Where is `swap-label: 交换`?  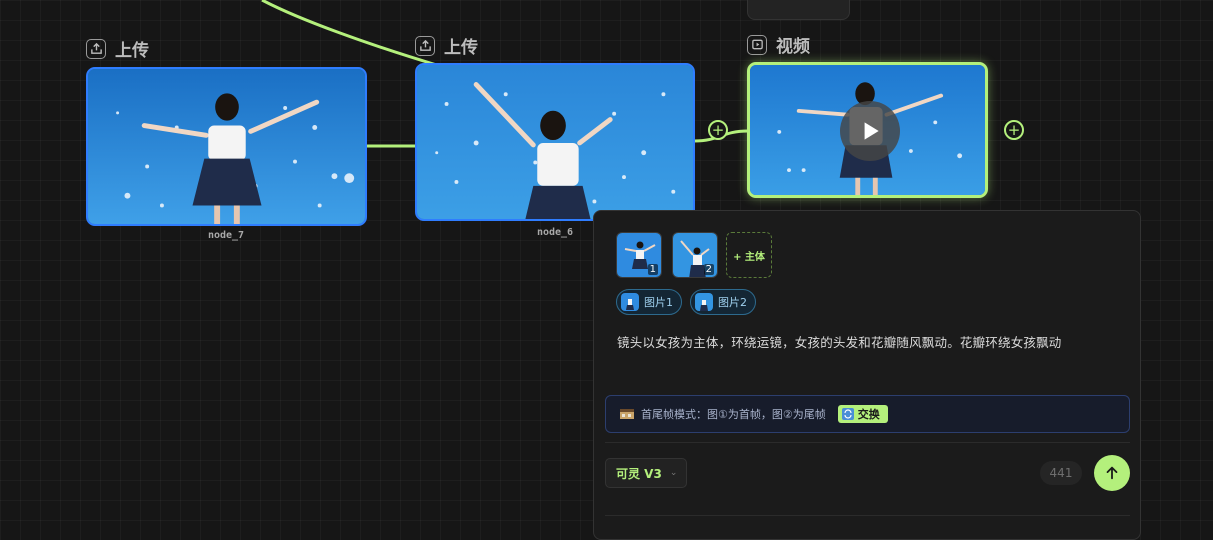 swap-label: 交换 is located at coordinates (868, 414).